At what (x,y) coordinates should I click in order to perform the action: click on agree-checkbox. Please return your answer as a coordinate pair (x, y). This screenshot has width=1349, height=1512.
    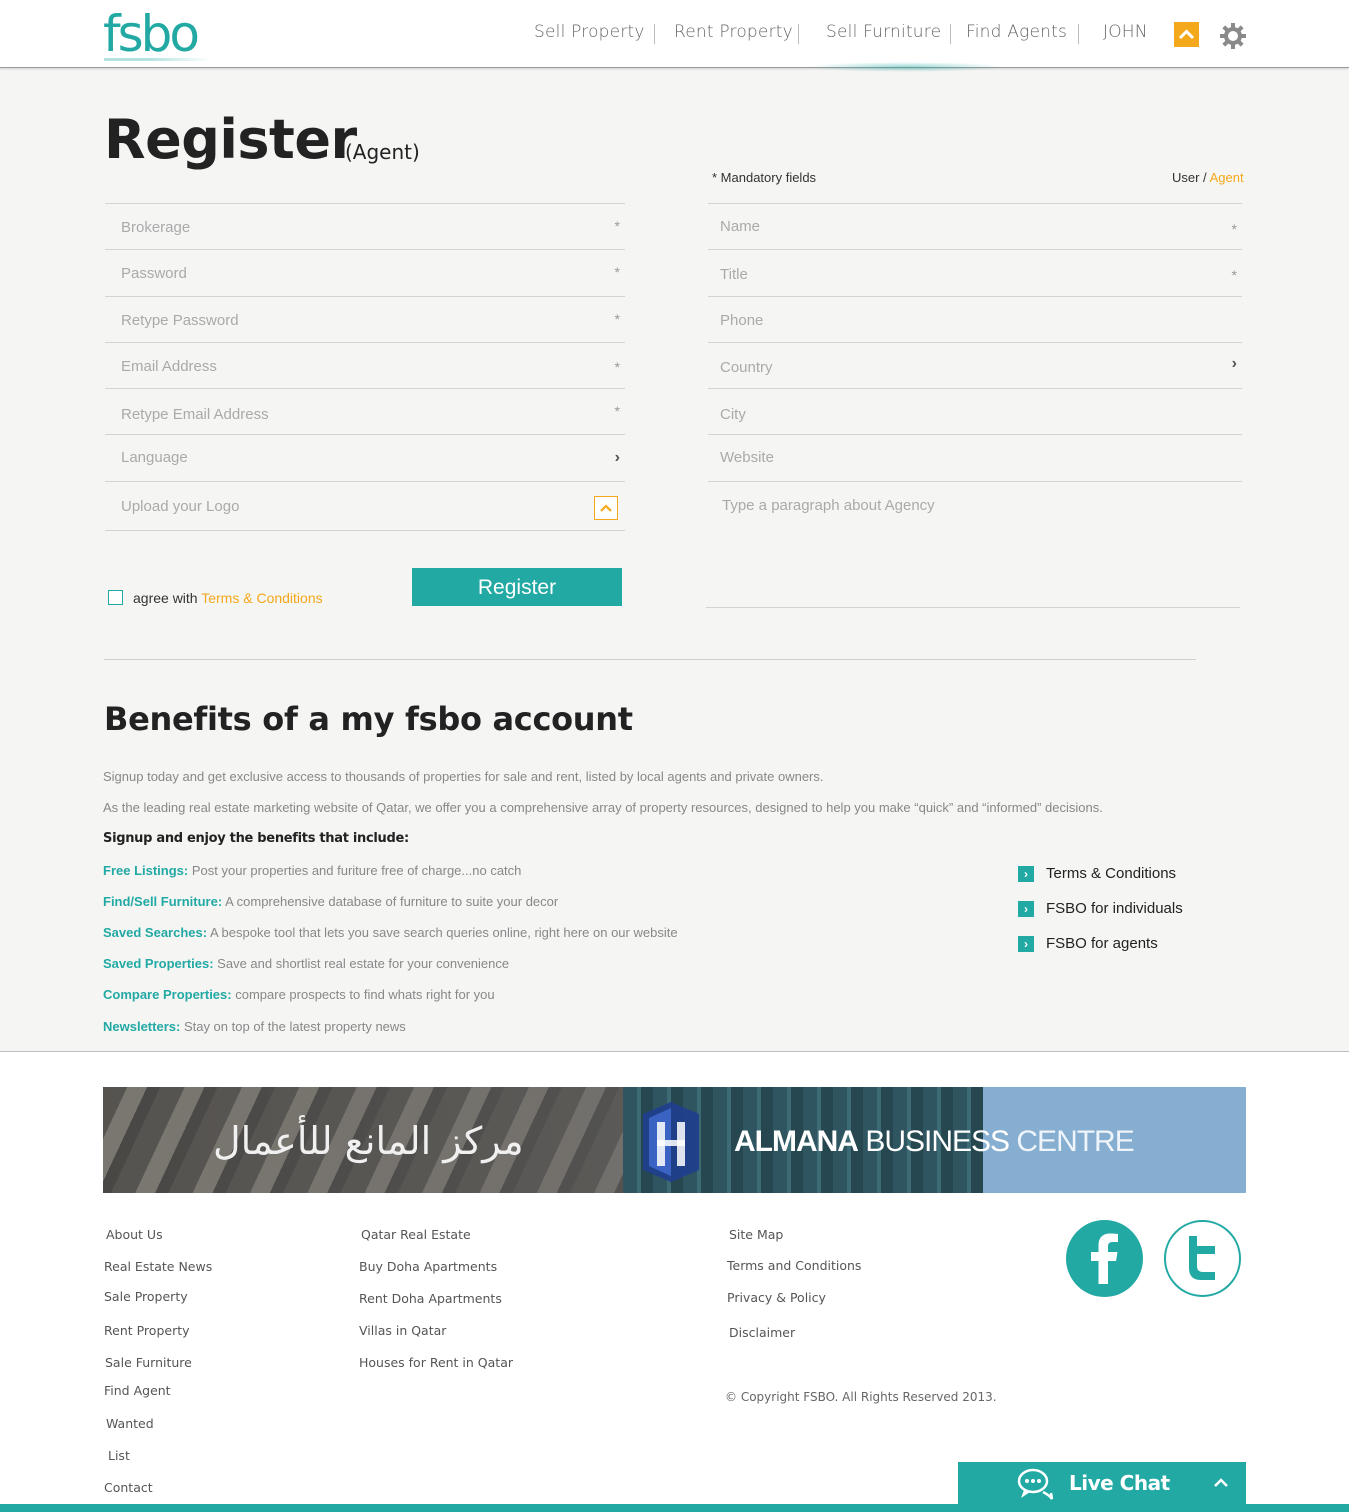
    Looking at the image, I should click on (115, 597).